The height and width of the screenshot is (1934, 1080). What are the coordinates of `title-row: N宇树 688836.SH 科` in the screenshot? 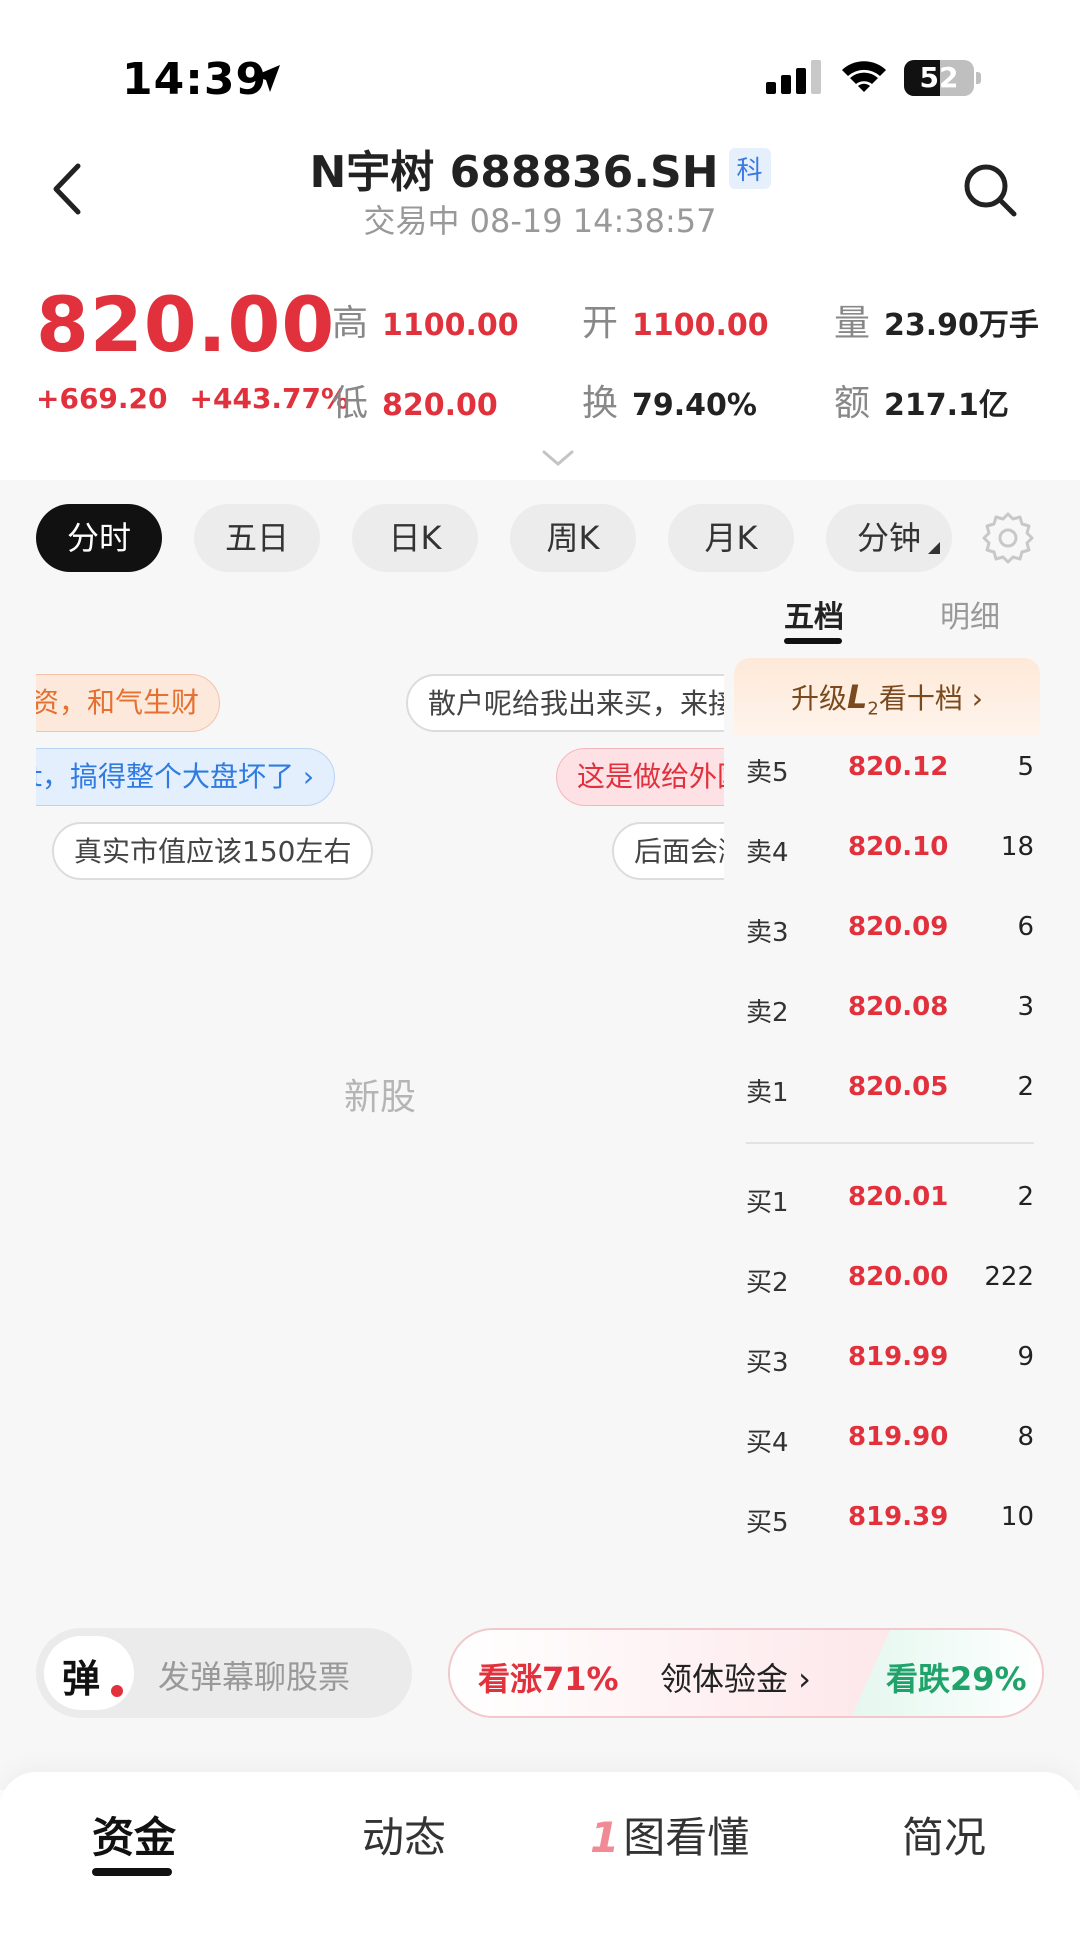 It's located at (540, 168).